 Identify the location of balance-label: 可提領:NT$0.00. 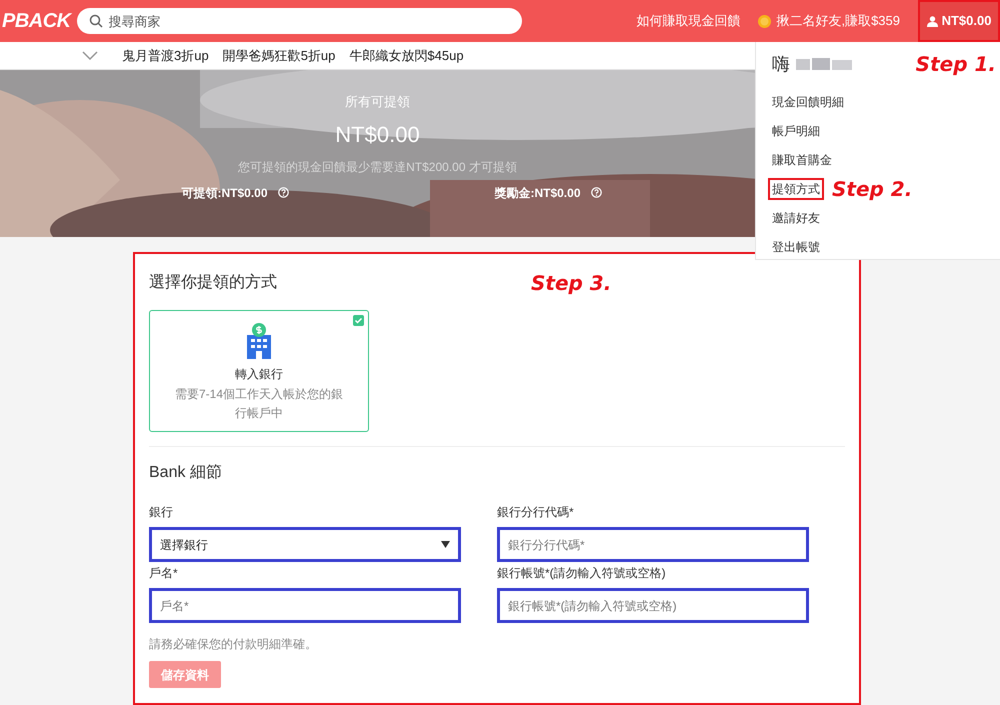
(225, 193).